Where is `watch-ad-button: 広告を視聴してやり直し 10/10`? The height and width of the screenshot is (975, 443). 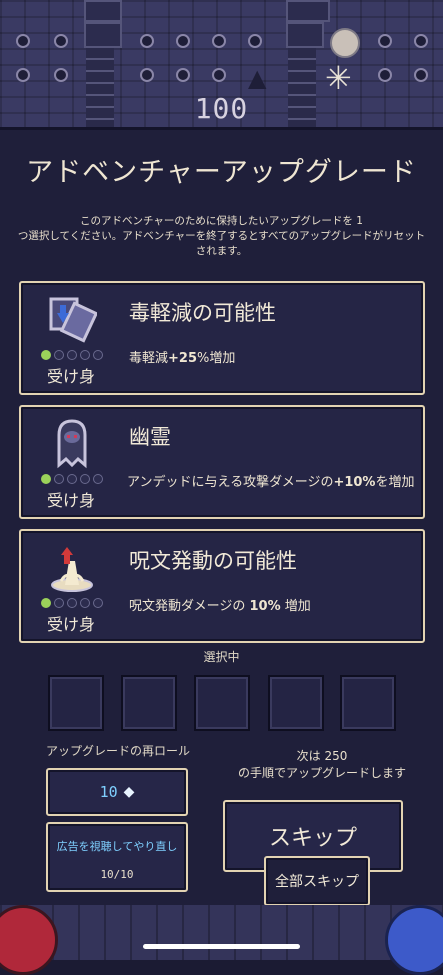
watch-ad-button: 広告を視聴してやり直し 10/10 is located at coordinates (117, 857).